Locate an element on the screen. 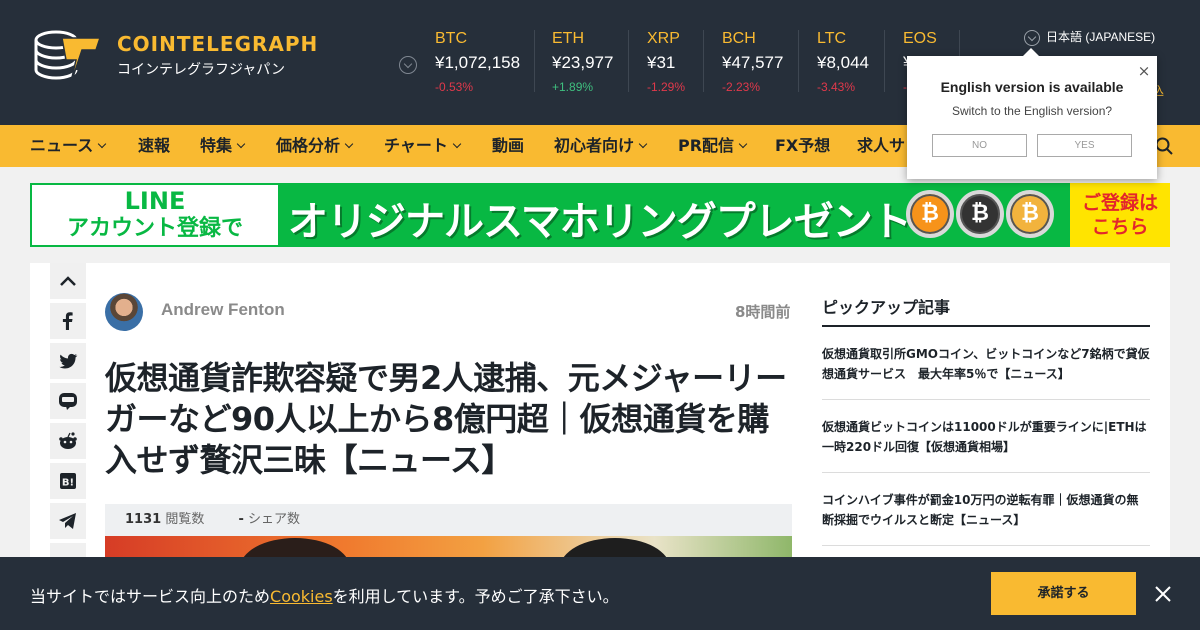 This screenshot has height=630, width=1200. nav-item-6: 初心者向け is located at coordinates (601, 146).